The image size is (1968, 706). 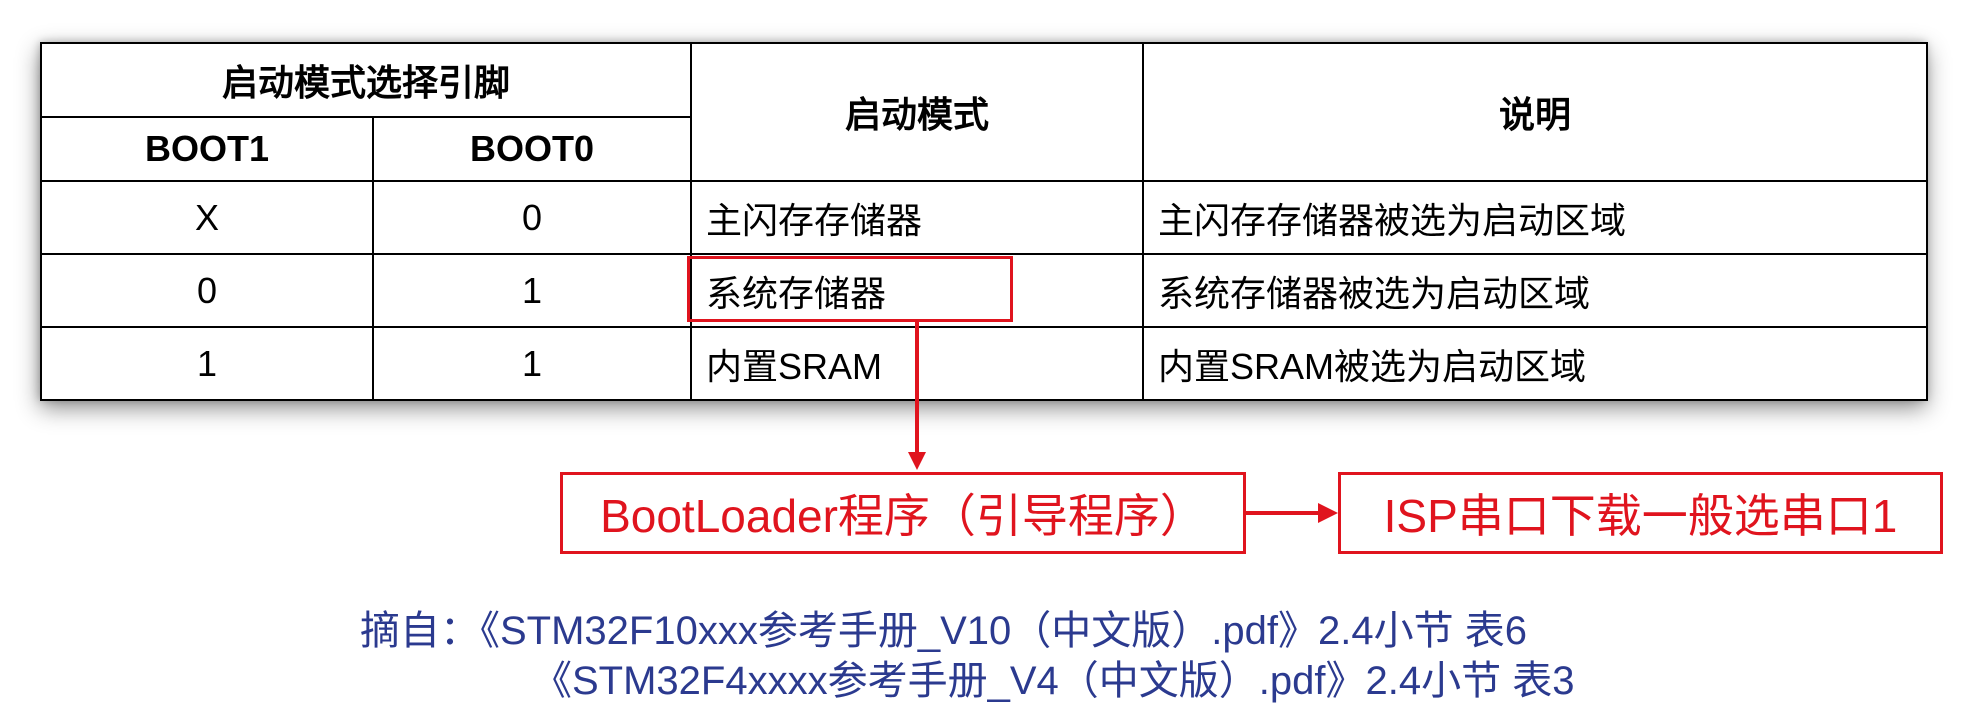 What do you see at coordinates (366, 80) in the screenshot?
I see `header-boot-pins: 启动模式选择引脚` at bounding box center [366, 80].